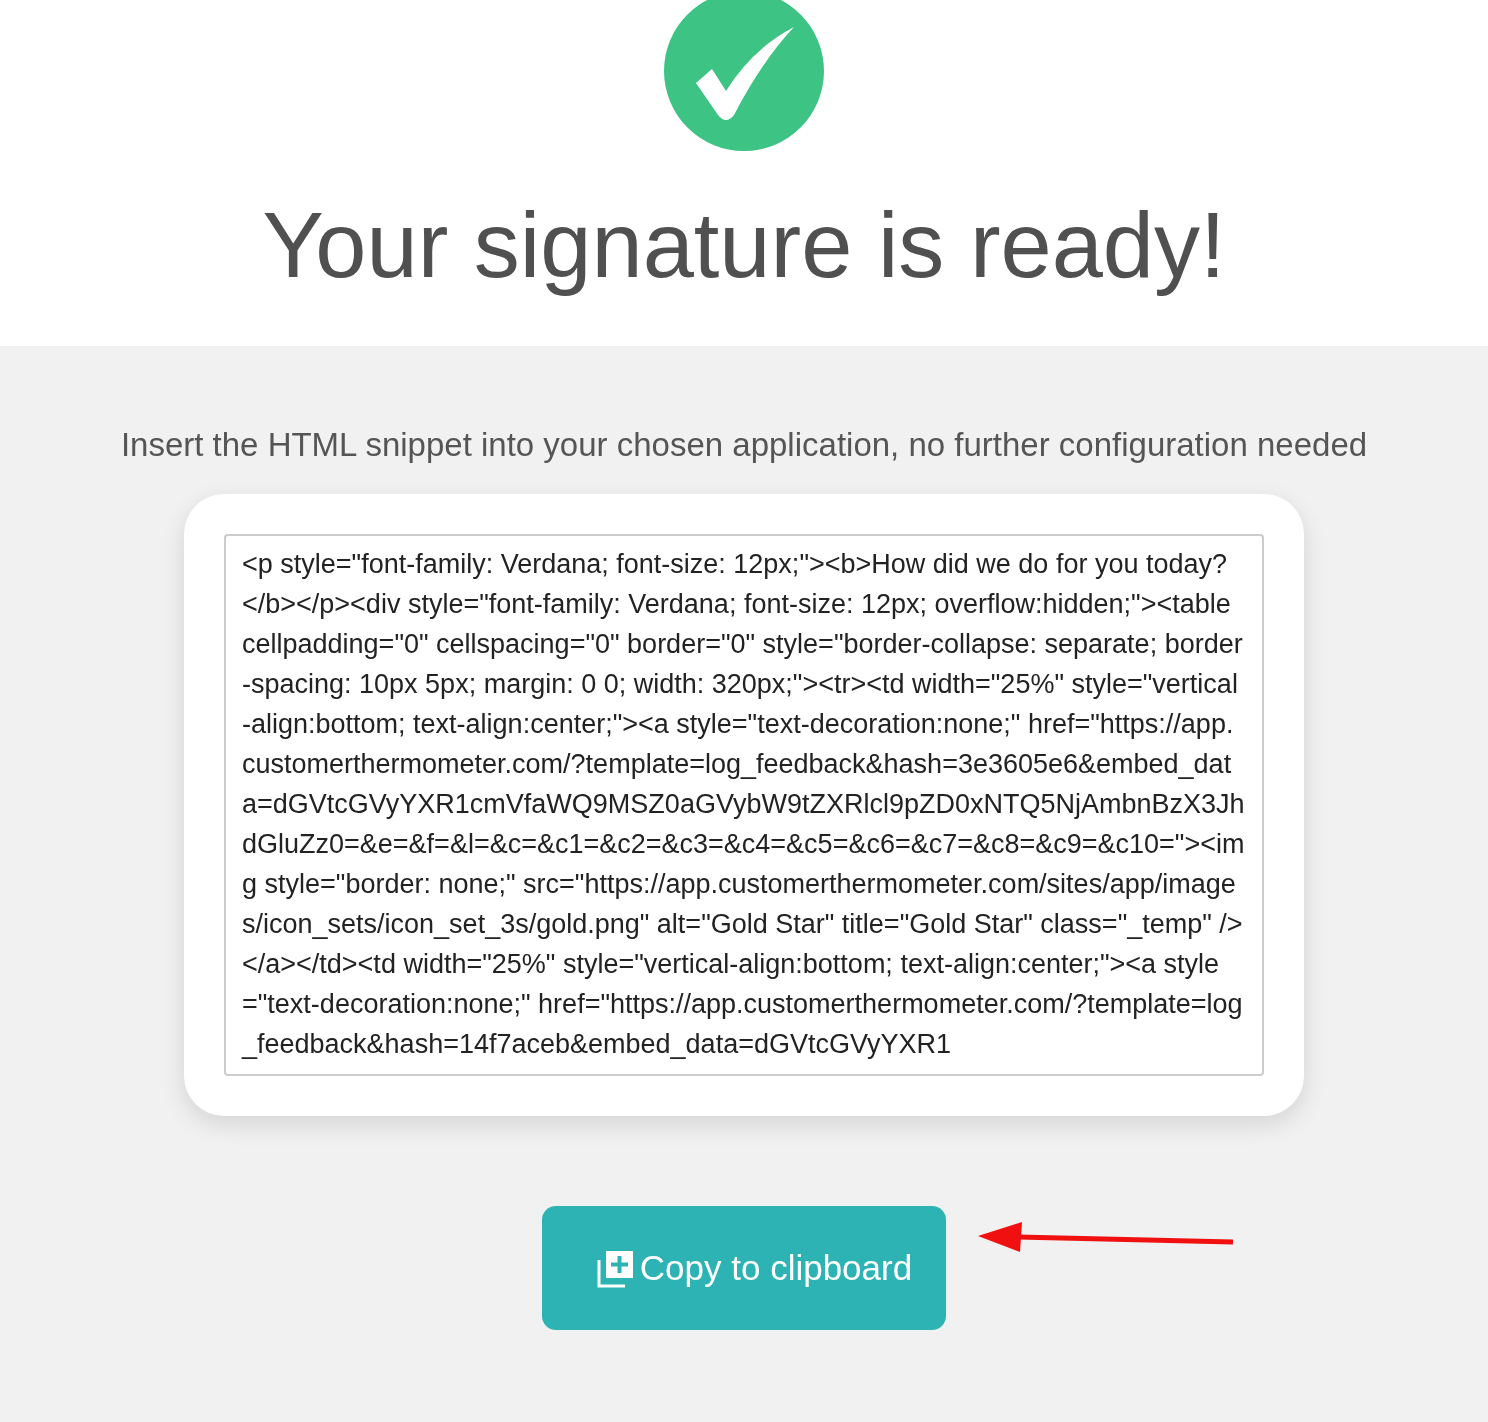 The height and width of the screenshot is (1422, 1488). I want to click on instruction-text: Insert the HTML snippet into your chosen application, no further configuration needed, so click(744, 445).